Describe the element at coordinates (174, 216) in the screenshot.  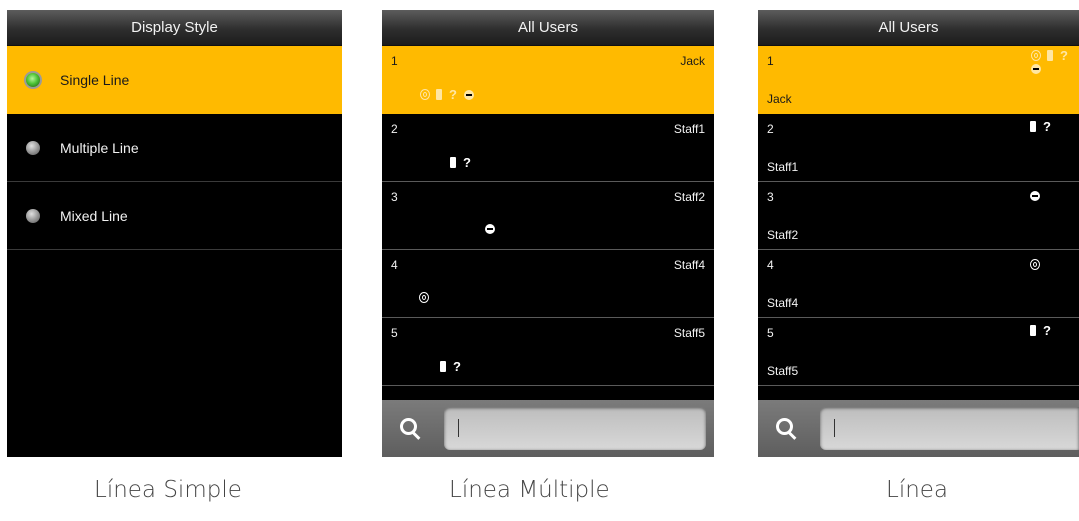
I see `option-mixed-line: Mixed Line` at that location.